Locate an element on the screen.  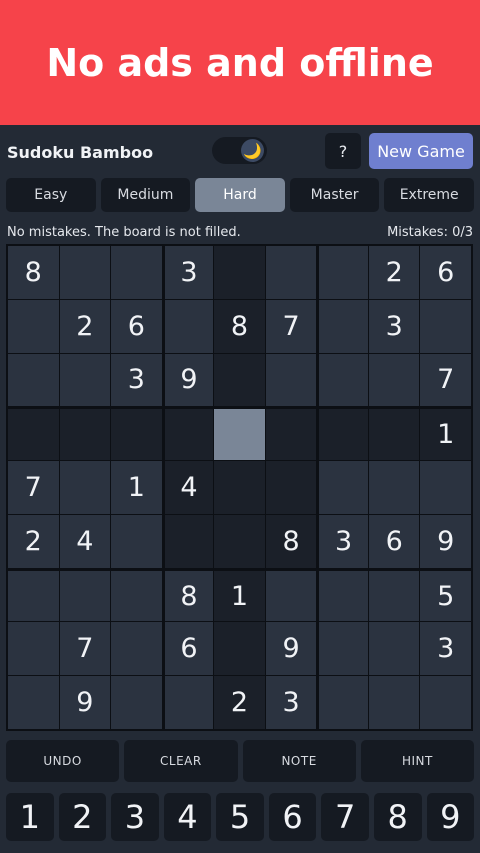
number-button-8: 8 is located at coordinates (397, 817).